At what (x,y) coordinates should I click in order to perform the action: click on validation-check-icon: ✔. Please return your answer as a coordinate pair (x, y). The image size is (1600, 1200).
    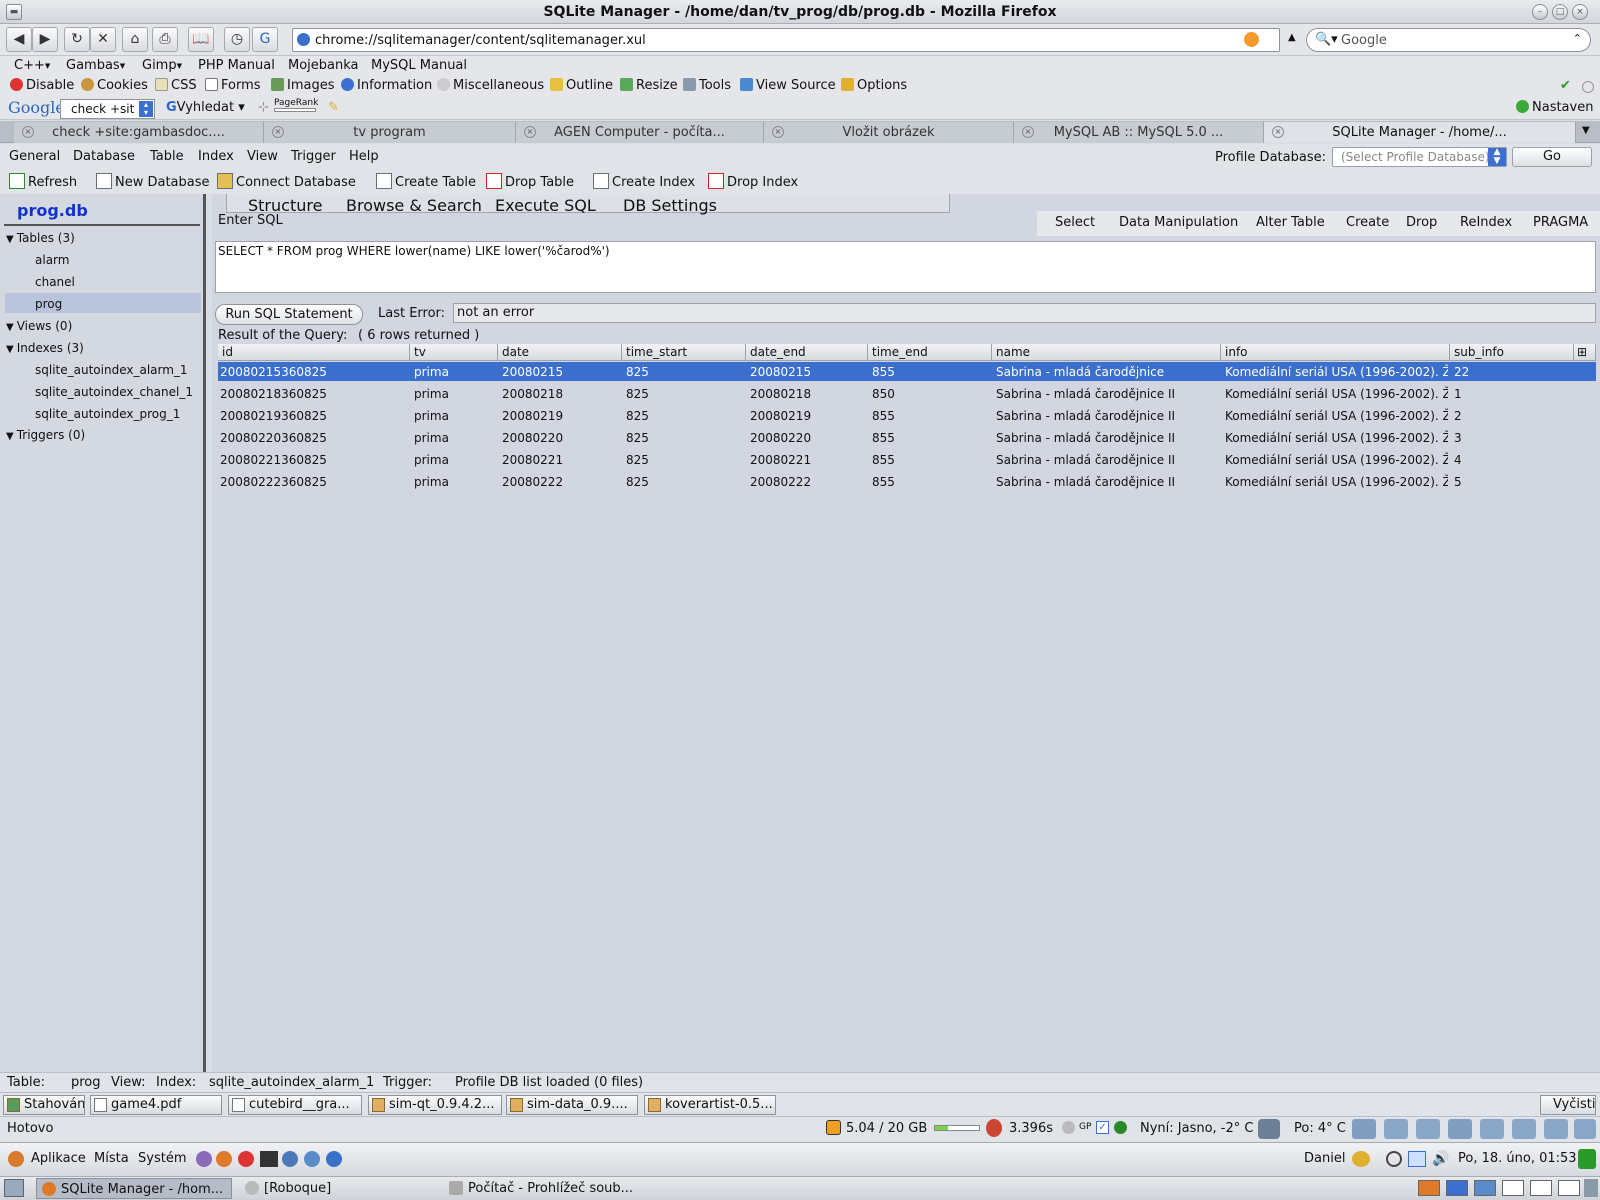
    Looking at the image, I should click on (1565, 85).